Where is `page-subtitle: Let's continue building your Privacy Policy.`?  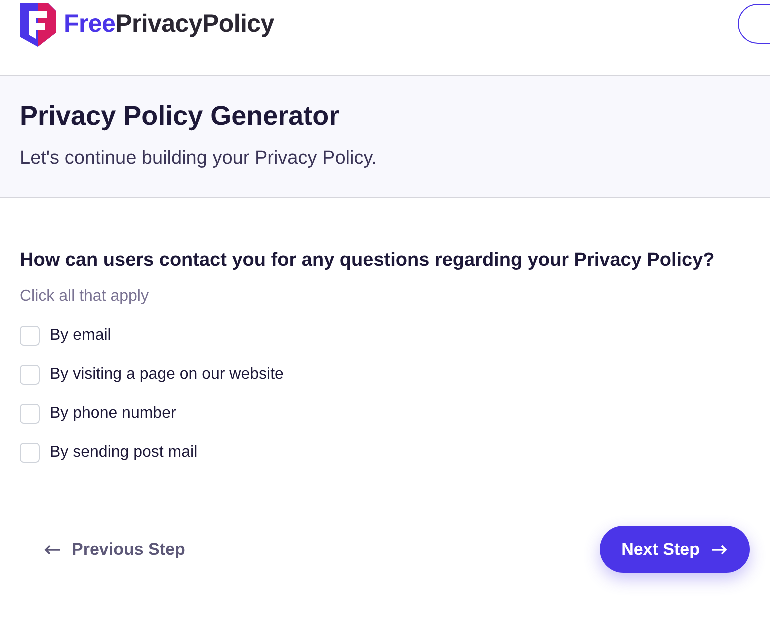 page-subtitle: Let's continue building your Privacy Policy. is located at coordinates (199, 159).